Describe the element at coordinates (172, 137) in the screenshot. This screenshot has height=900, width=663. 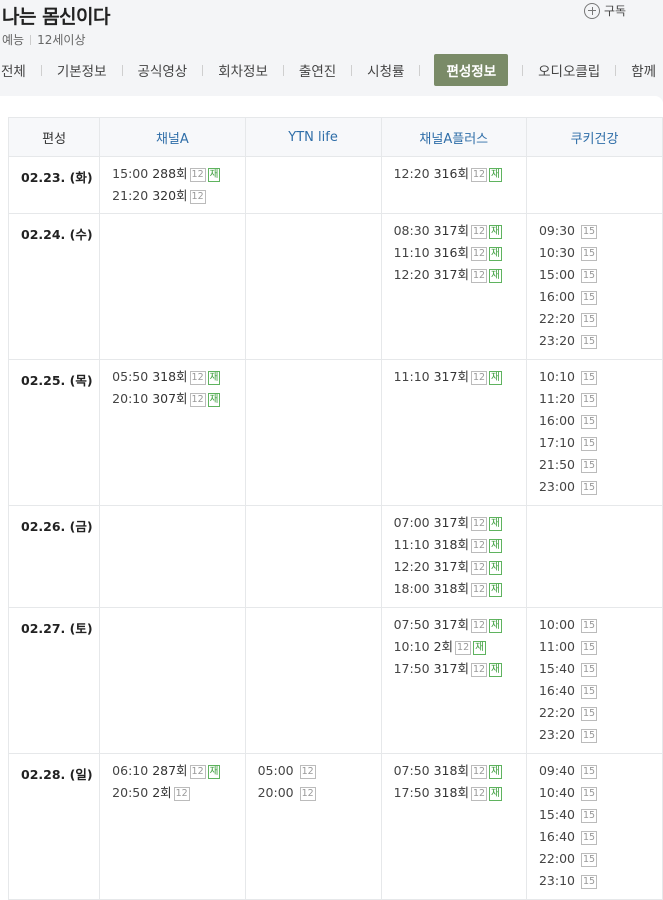
I see `channel-header: 채널A` at that location.